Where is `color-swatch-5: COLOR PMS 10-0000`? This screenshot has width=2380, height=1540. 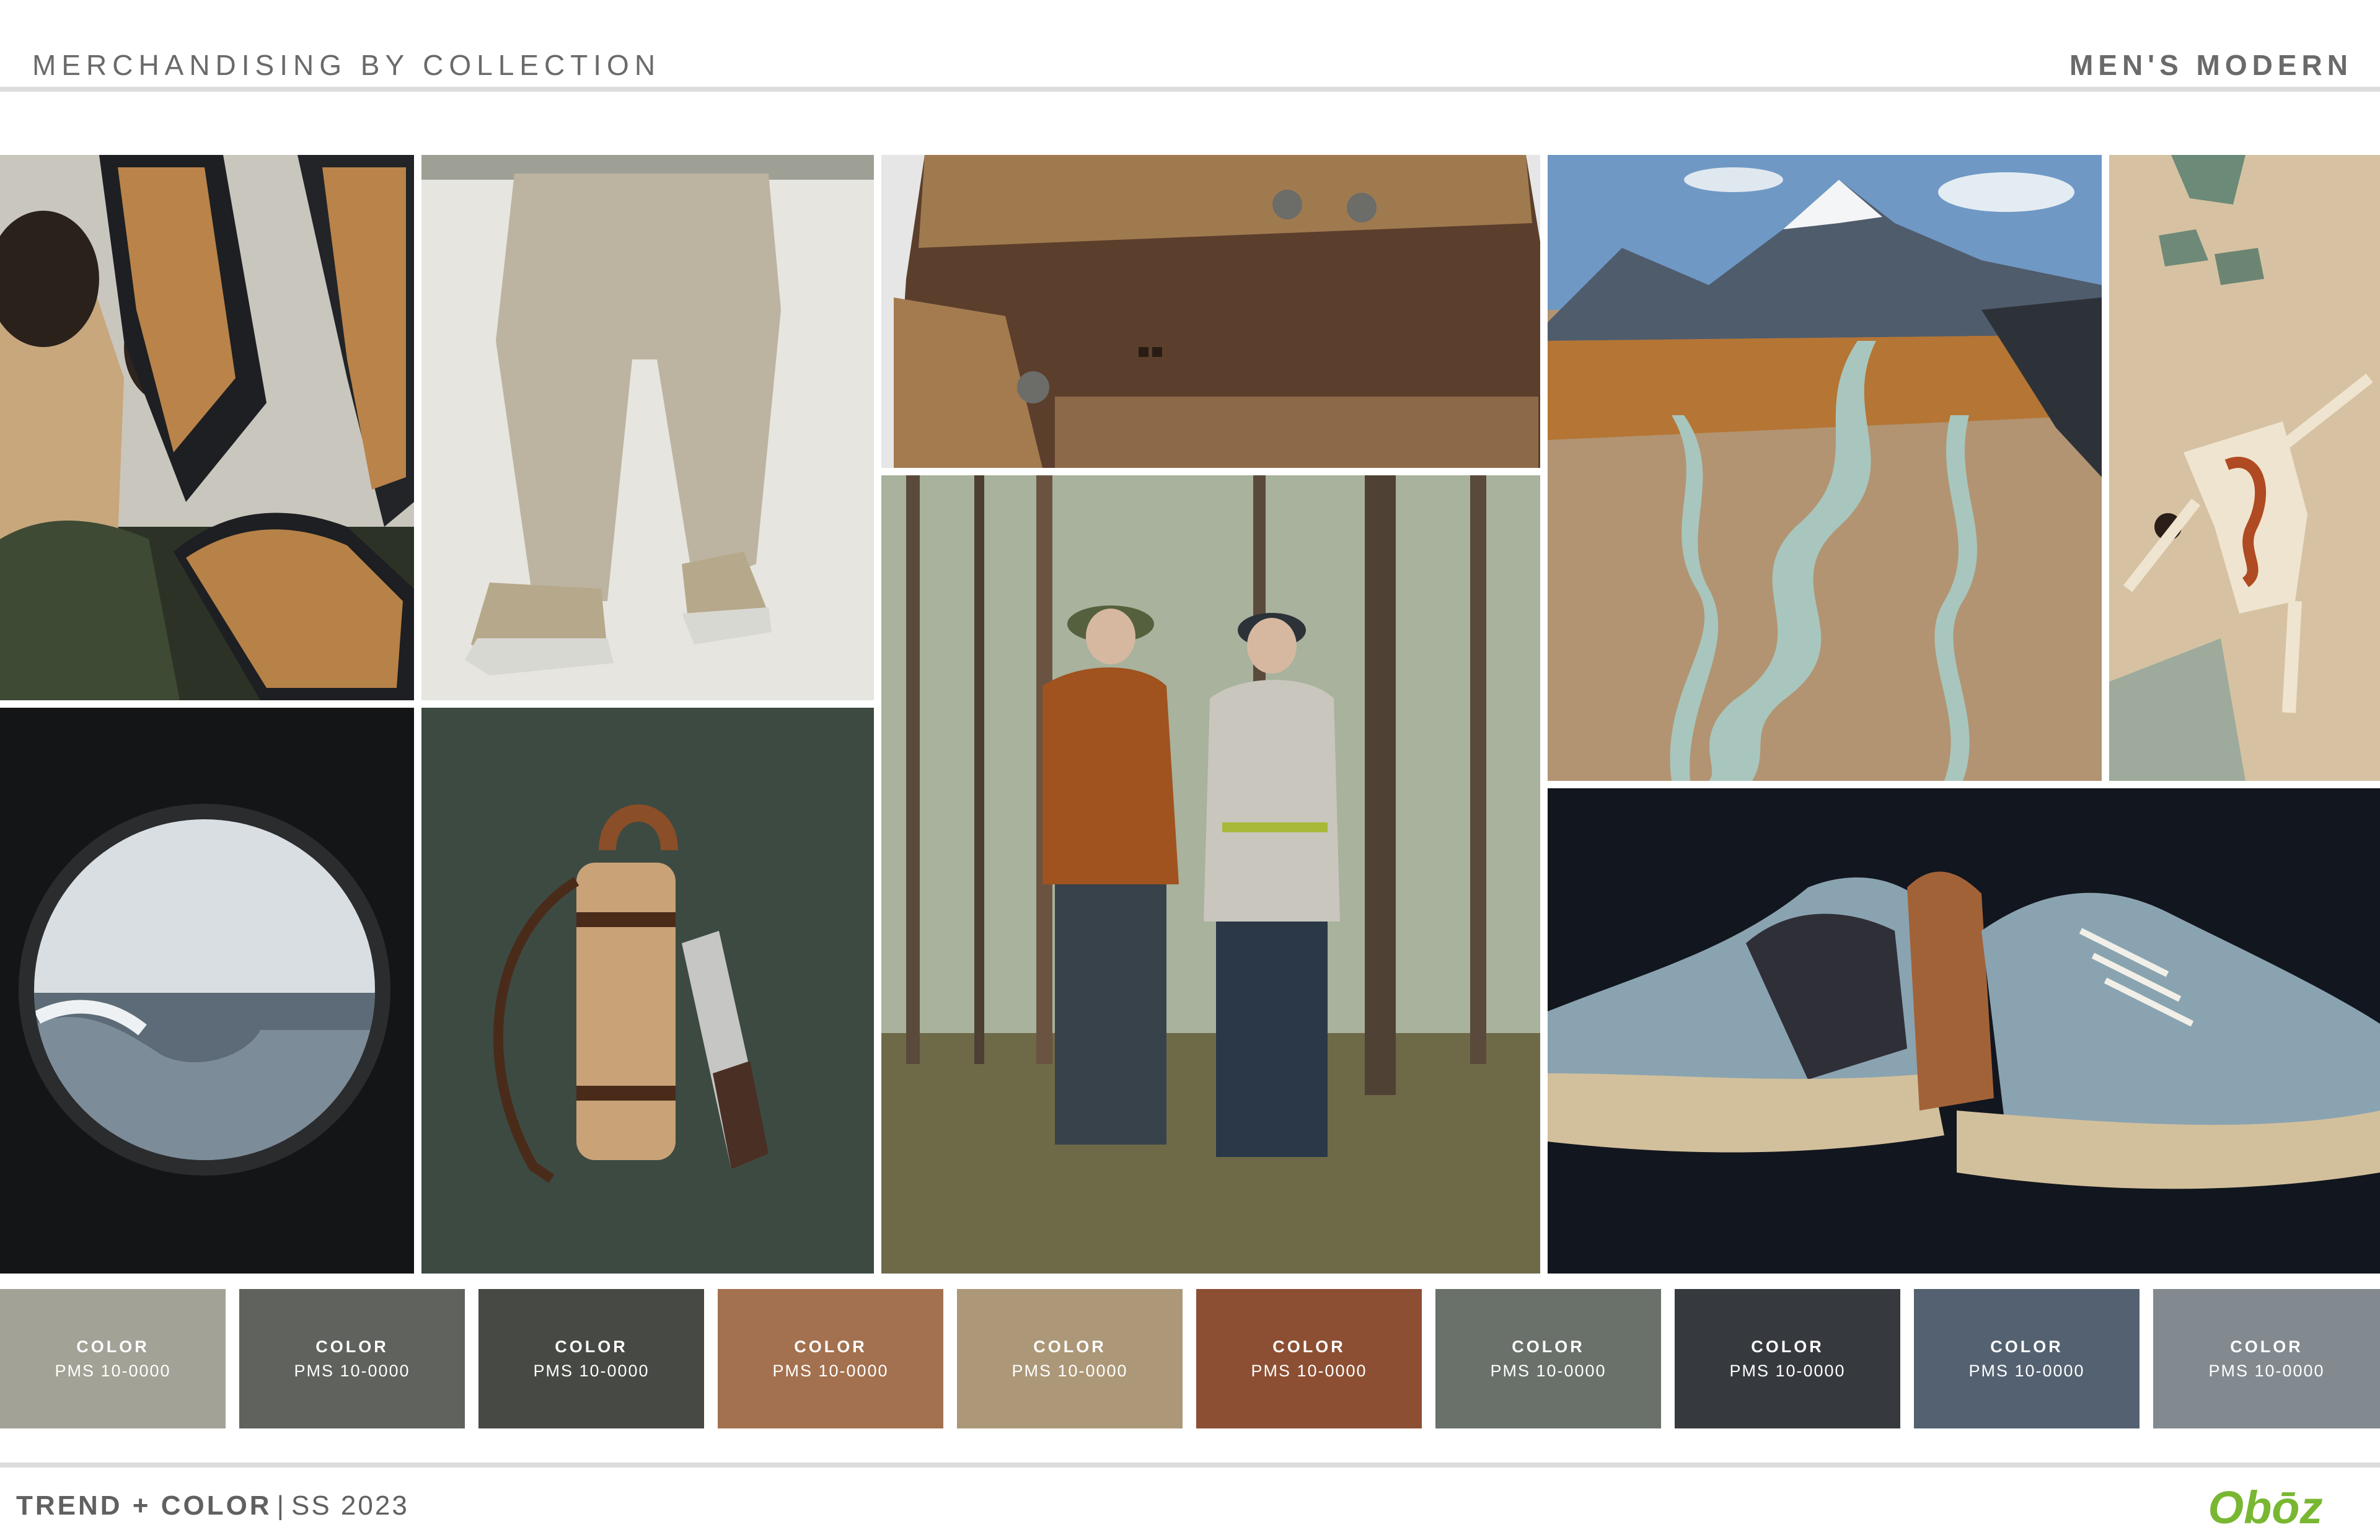
color-swatch-5: COLOR PMS 10-0000 is located at coordinates (1070, 1358).